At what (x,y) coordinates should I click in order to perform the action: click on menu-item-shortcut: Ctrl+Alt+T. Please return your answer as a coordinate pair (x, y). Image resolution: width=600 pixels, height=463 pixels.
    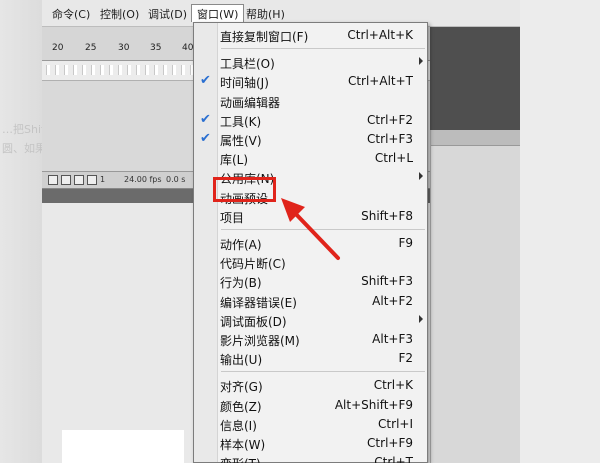
    Looking at the image, I should click on (380, 81).